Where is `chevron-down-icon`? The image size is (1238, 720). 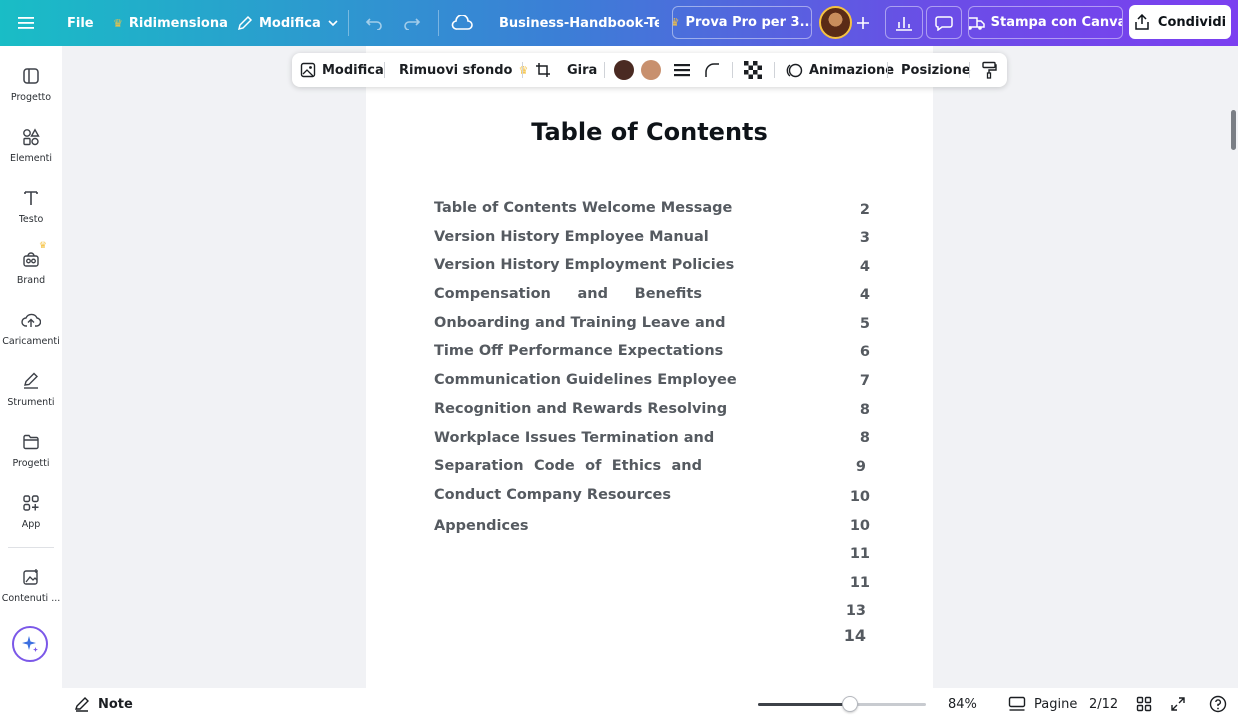 chevron-down-icon is located at coordinates (333, 23).